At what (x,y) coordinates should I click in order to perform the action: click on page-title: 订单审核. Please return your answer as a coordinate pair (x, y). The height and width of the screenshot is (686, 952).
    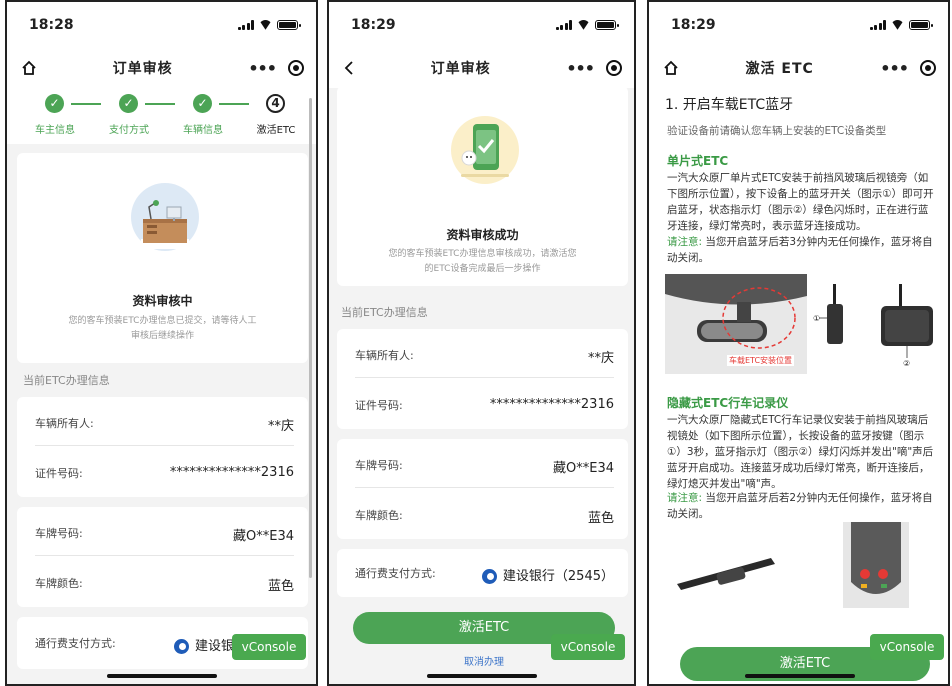
    Looking at the image, I should click on (460, 69).